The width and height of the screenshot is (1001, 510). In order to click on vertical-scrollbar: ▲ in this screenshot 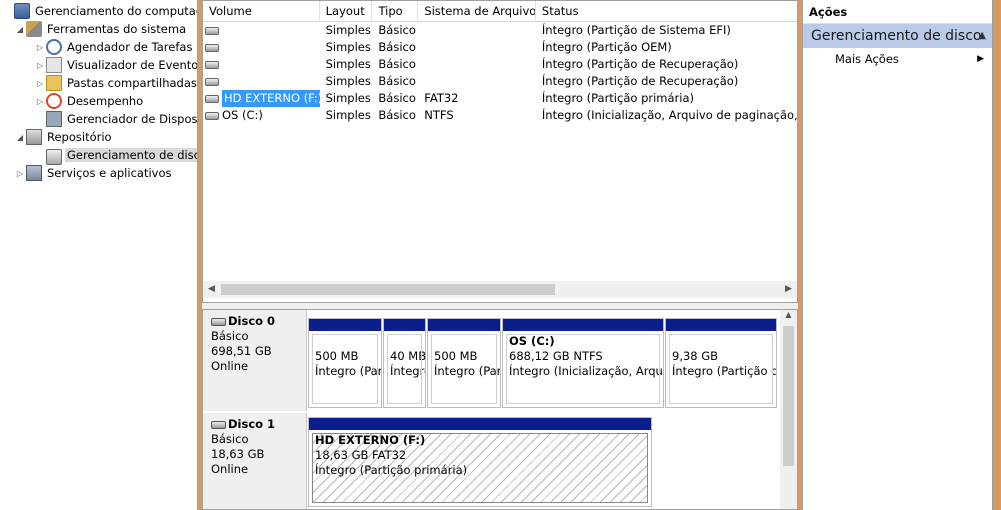, I will do `click(788, 409)`.